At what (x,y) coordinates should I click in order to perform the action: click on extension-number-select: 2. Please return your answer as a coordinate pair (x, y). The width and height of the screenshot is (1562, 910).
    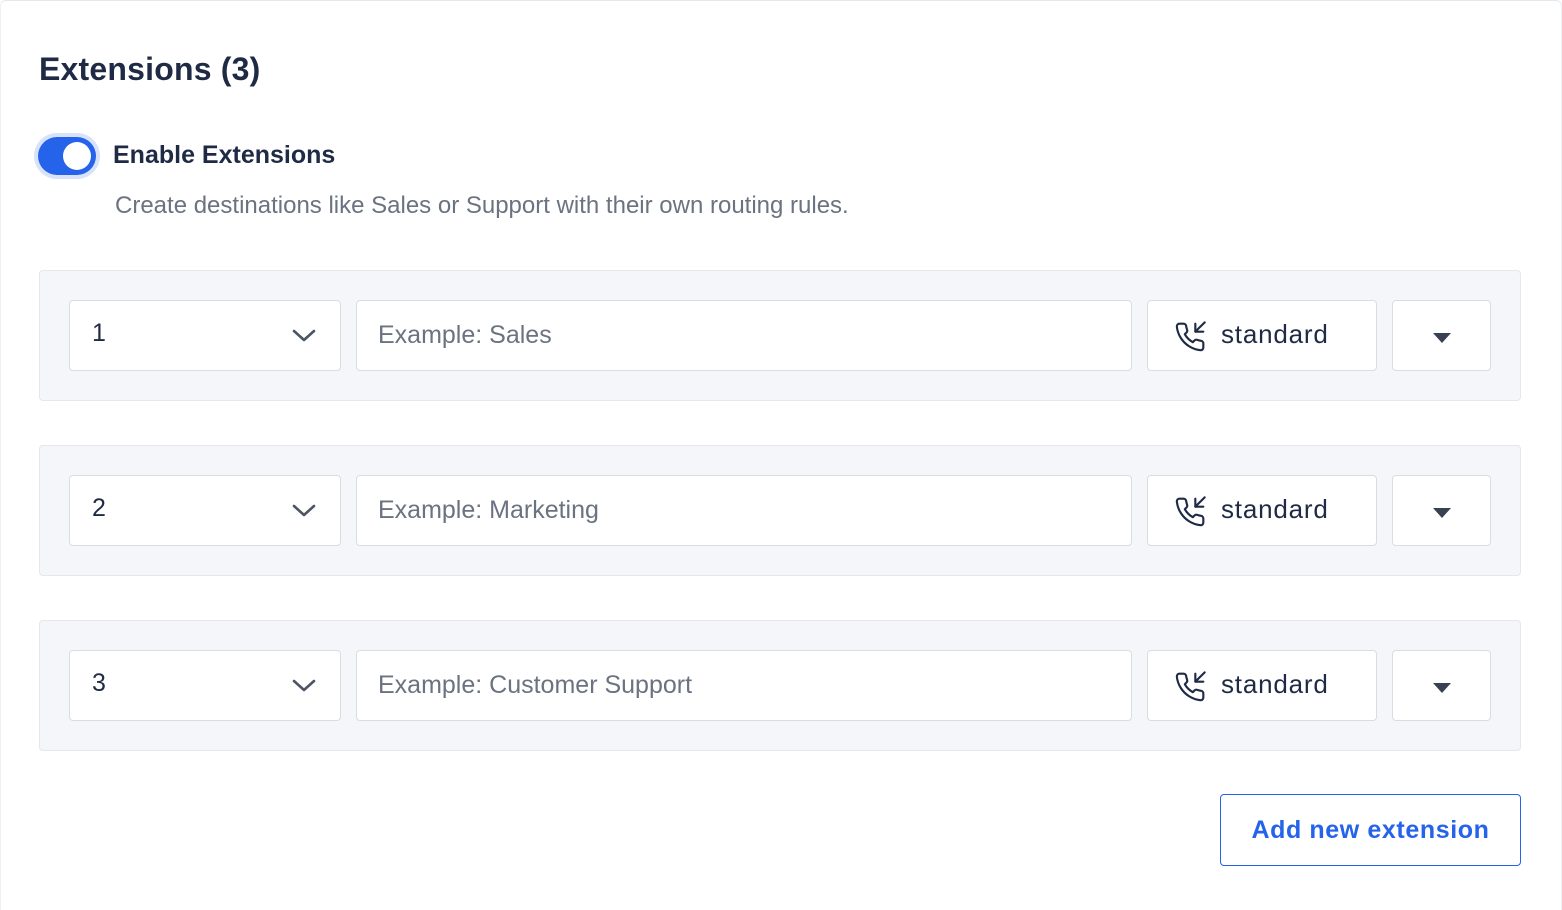
    Looking at the image, I should click on (205, 510).